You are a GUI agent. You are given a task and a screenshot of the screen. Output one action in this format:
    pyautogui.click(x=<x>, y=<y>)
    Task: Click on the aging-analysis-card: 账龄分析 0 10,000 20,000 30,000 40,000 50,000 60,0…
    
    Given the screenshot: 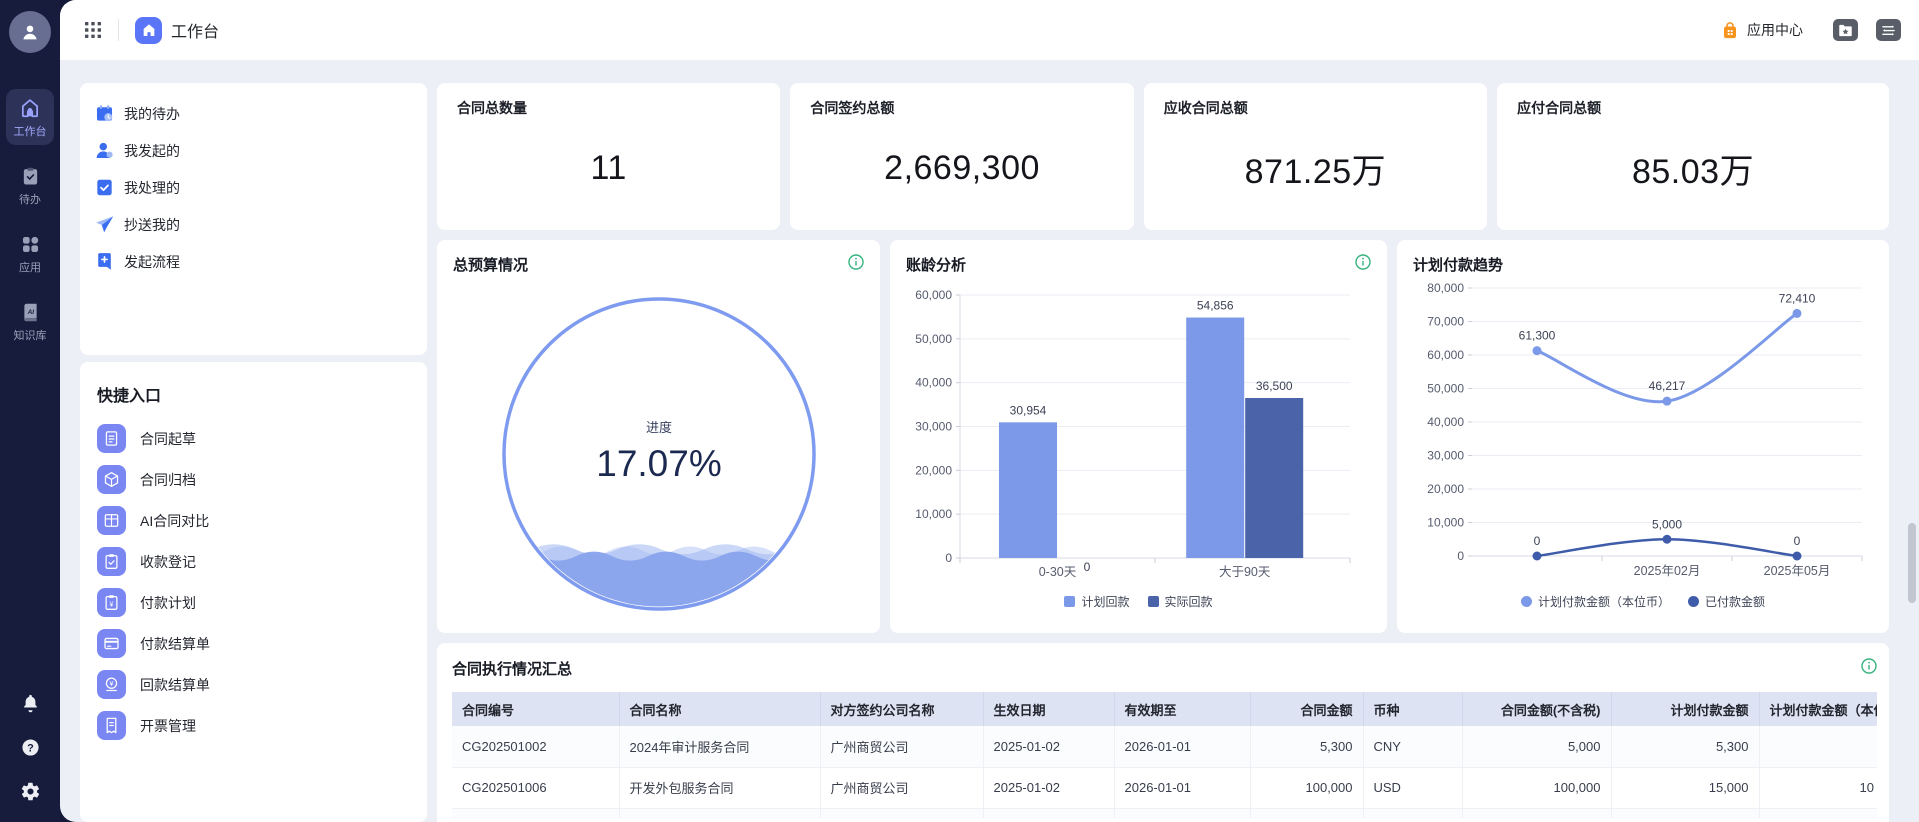 What is the action you would take?
    pyautogui.click(x=1138, y=436)
    